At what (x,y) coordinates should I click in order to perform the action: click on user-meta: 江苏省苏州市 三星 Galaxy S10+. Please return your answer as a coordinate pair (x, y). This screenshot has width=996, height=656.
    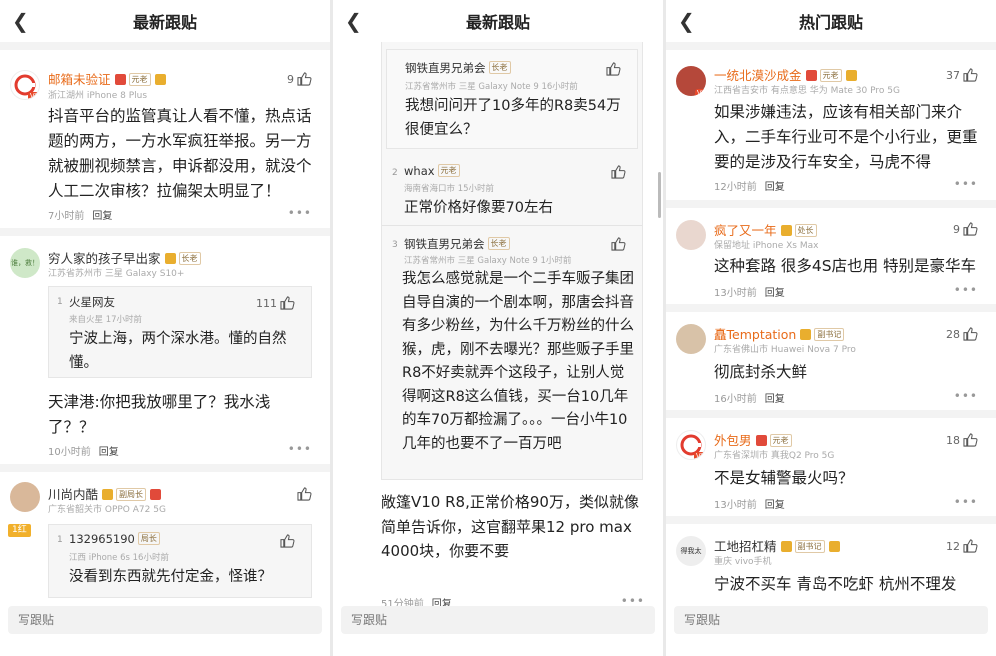
    Looking at the image, I should click on (116, 274).